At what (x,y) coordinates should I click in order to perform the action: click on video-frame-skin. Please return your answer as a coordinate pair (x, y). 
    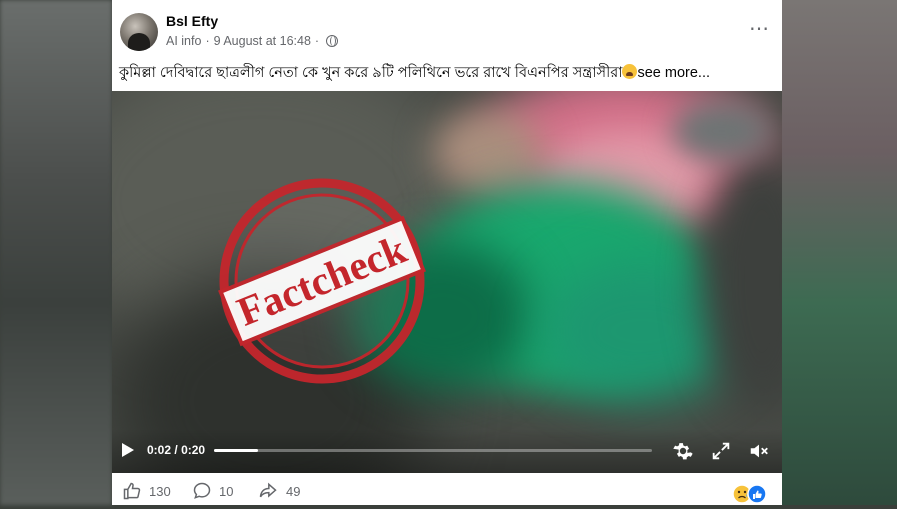
    Looking at the image, I should click on (487, 151).